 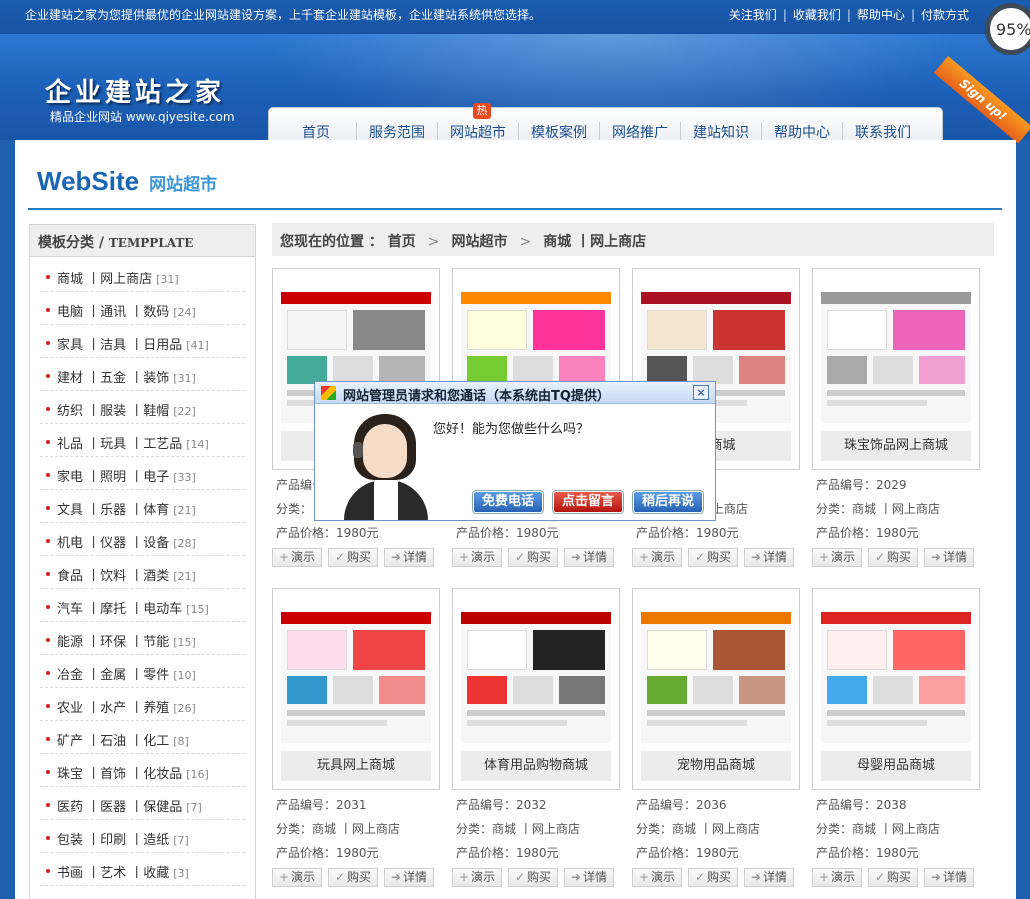 I want to click on bookmark-link: 收藏我们, so click(x=817, y=15).